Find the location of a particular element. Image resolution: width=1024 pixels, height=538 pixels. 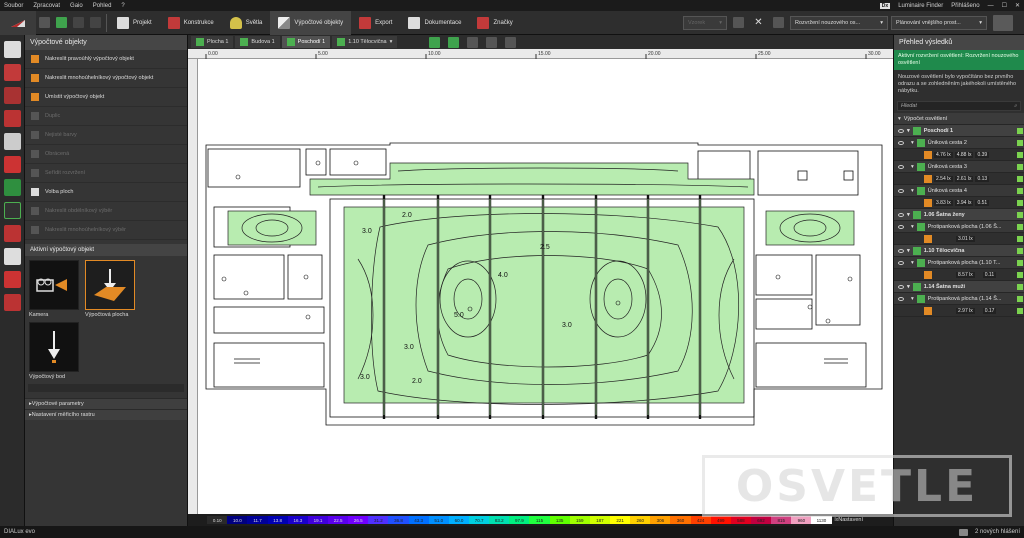

legend-swatch: 11.7 is located at coordinates (257, 520).